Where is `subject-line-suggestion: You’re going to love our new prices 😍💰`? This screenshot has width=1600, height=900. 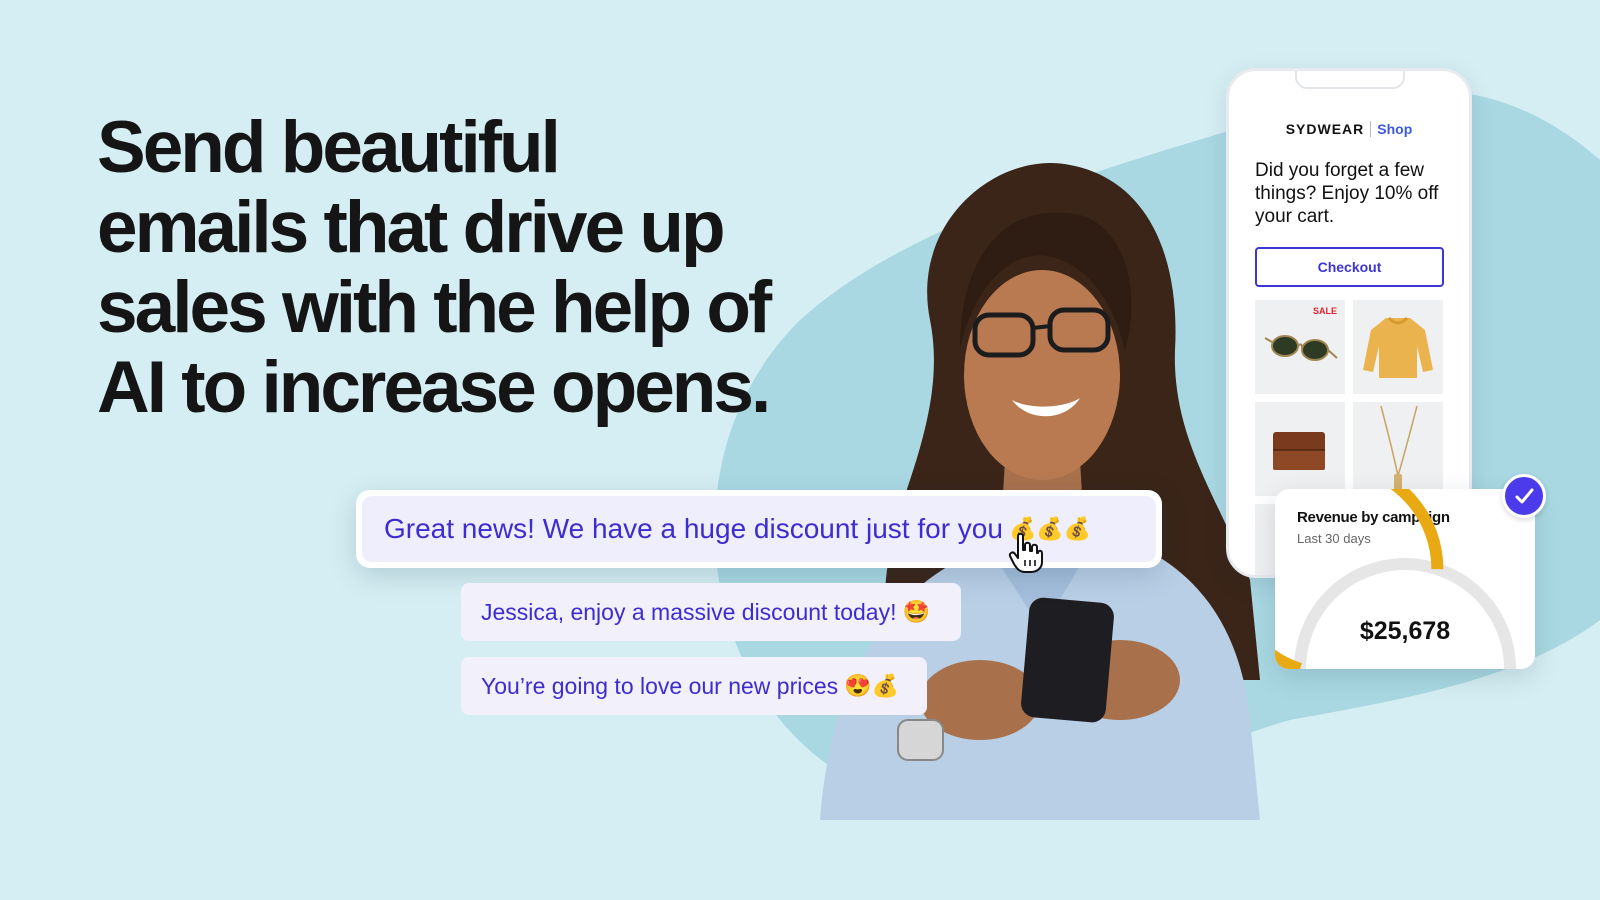 subject-line-suggestion: You’re going to love our new prices 😍💰 is located at coordinates (694, 686).